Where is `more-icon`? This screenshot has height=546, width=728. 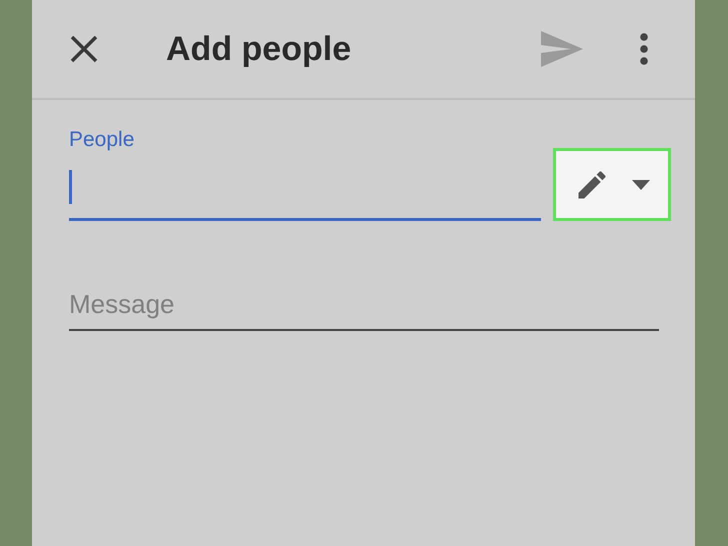
more-icon is located at coordinates (644, 49).